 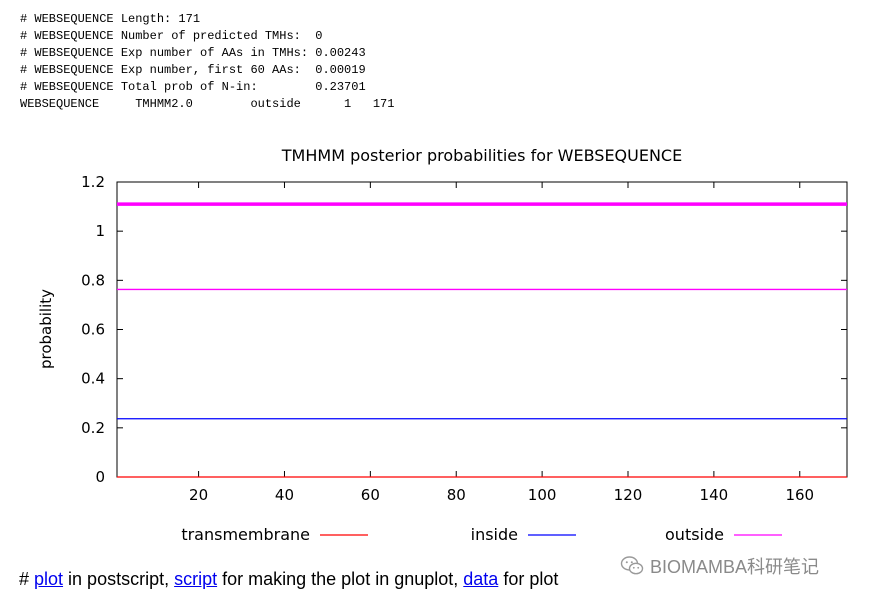 I want to click on x-tick-label: 40, so click(x=284, y=495).